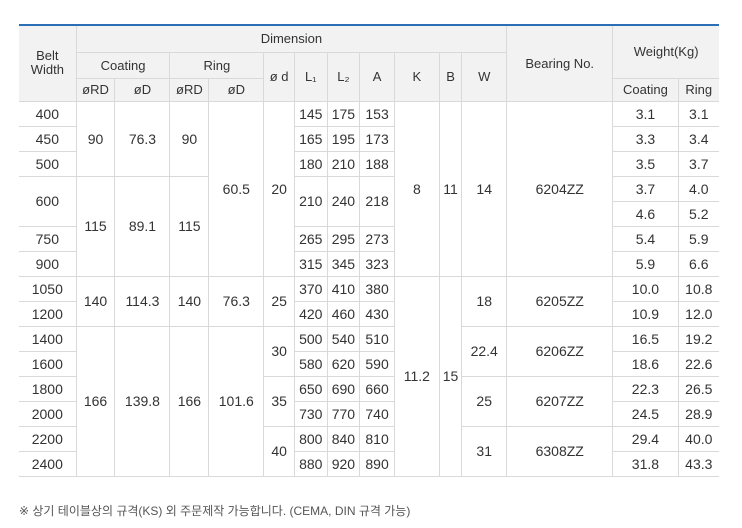  Describe the element at coordinates (189, 401) in the screenshot. I see `cell-ring-rd: 166` at that location.